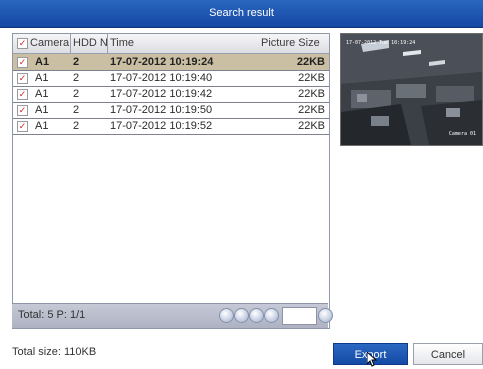 This screenshot has height=369, width=483. What do you see at coordinates (372, 359) in the screenshot?
I see `mouse-cursor-icon` at bounding box center [372, 359].